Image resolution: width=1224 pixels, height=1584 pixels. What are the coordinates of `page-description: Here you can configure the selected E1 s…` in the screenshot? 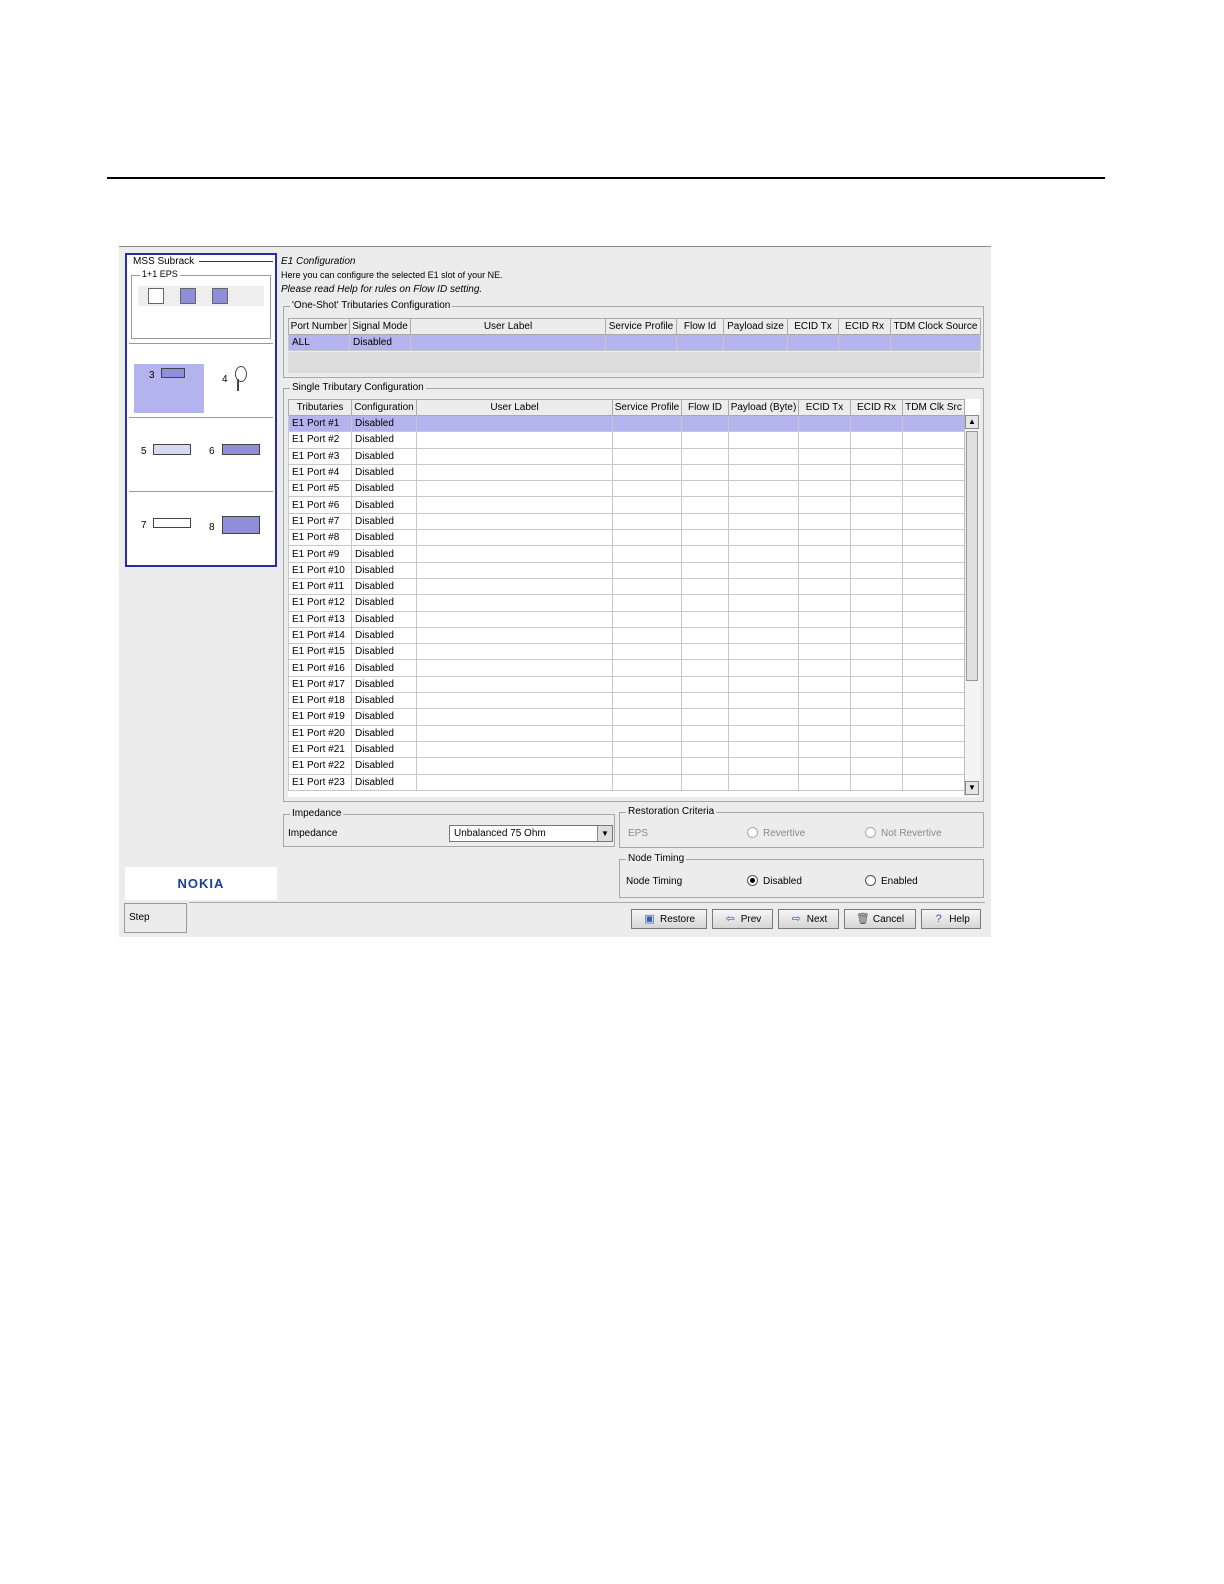 It's located at (392, 275).